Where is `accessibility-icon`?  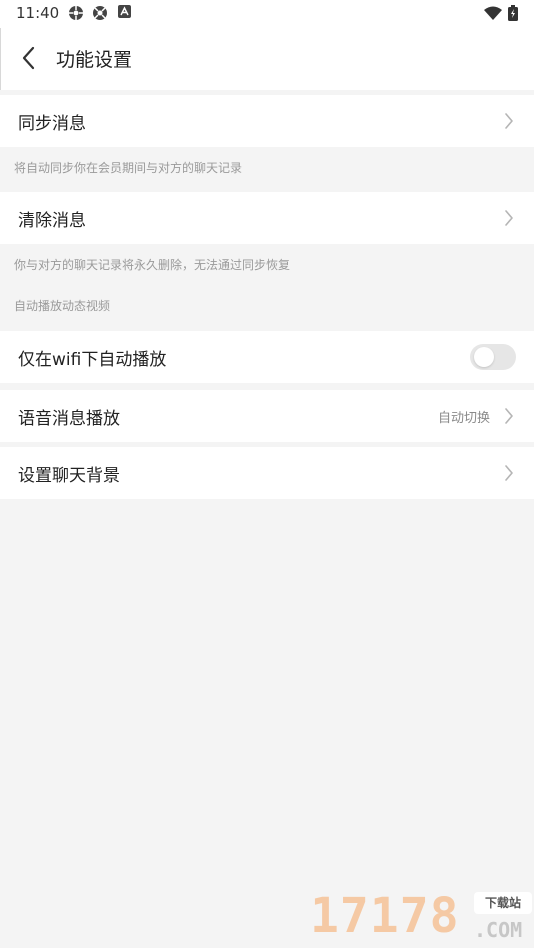
accessibility-icon is located at coordinates (124, 11).